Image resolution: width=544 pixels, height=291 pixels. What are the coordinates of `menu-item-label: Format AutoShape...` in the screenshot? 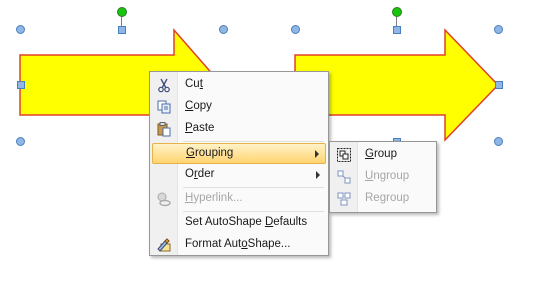 It's located at (238, 244).